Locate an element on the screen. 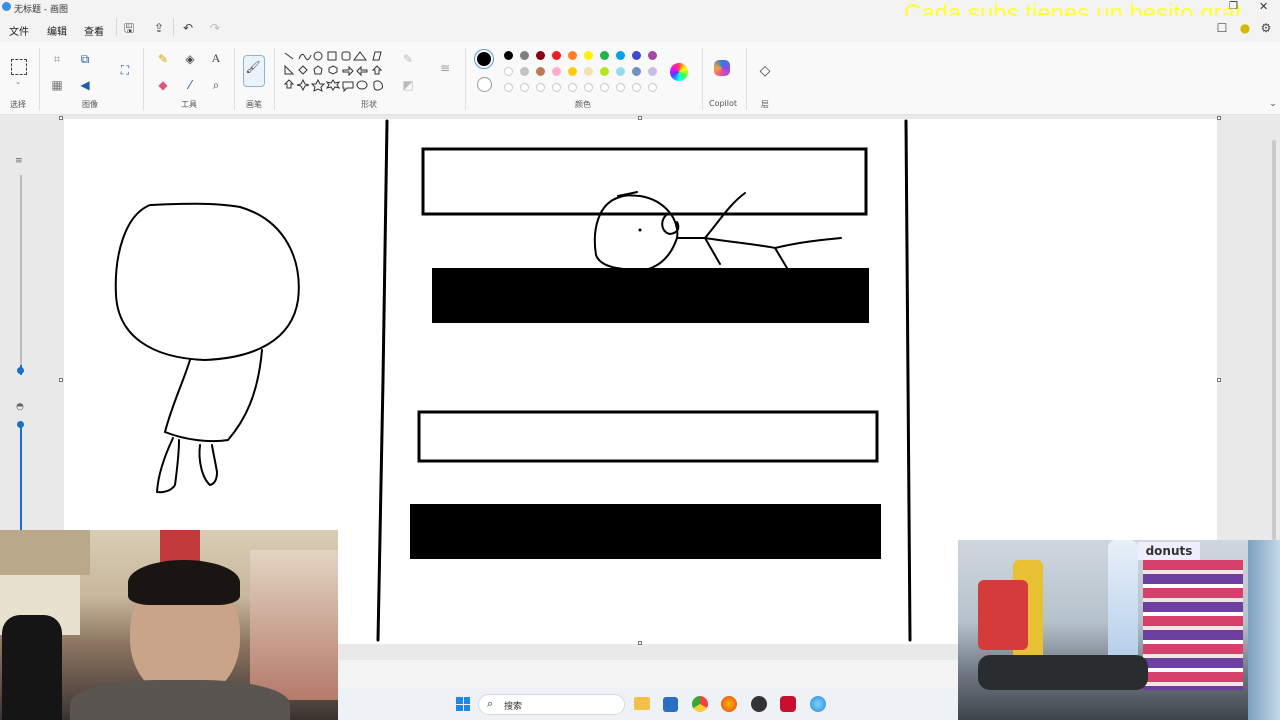 This screenshot has width=1280, height=720. figure-head-stroke is located at coordinates (207, 281).